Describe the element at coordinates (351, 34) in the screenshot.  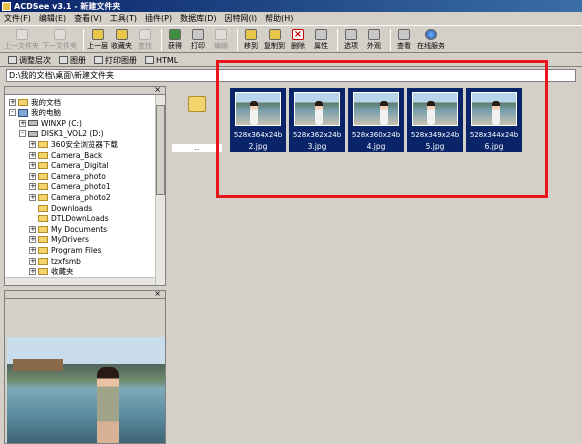
I see `options-icon` at that location.